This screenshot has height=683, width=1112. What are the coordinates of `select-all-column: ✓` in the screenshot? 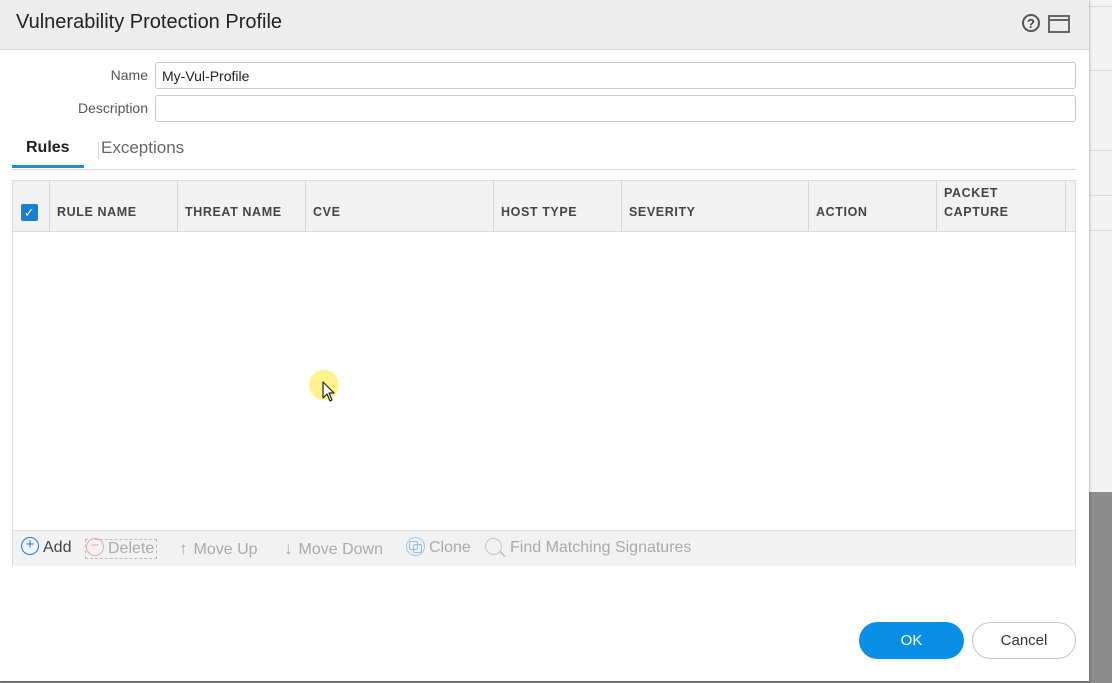 It's located at (31, 206).